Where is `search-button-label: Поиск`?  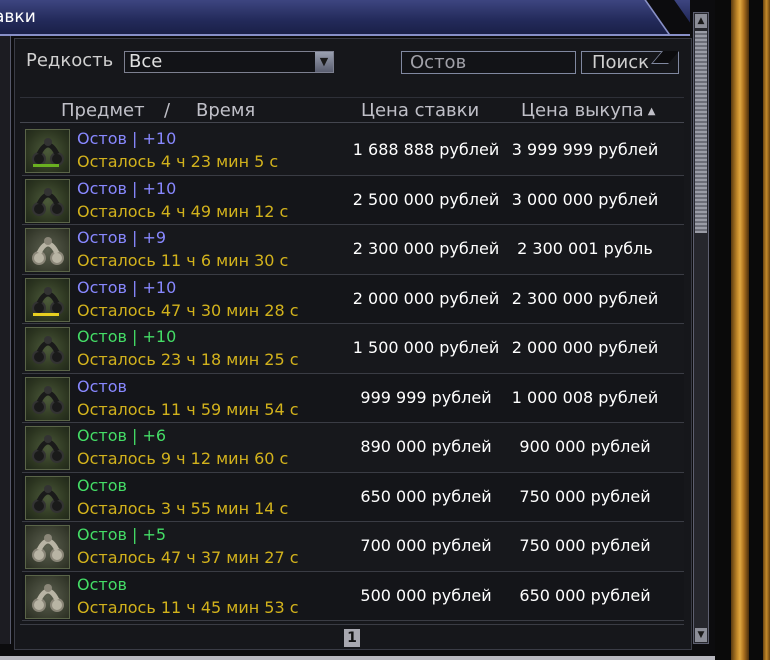 search-button-label: Поиск is located at coordinates (621, 62).